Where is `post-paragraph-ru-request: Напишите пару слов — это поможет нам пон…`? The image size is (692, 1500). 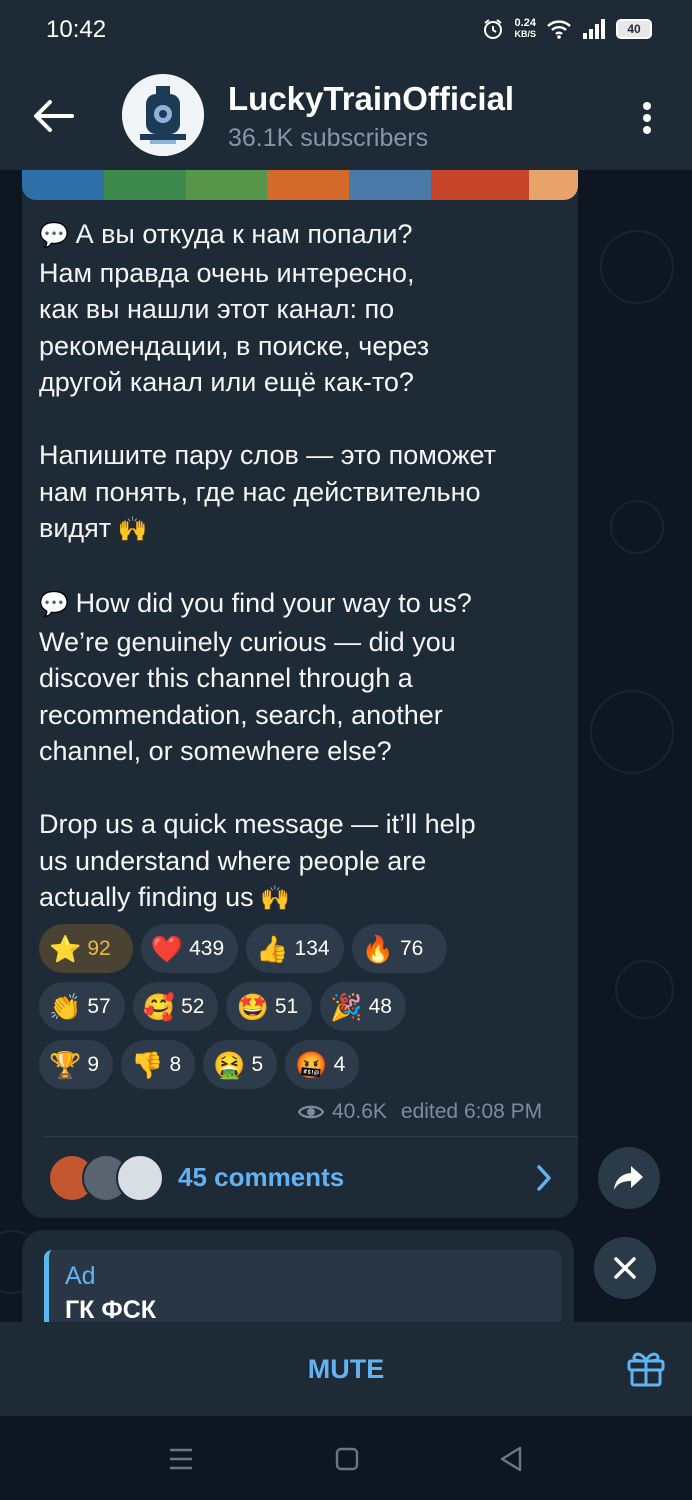 post-paragraph-ru-request: Напишите пару слов — это поможет нам пон… is located at coordinates (268, 491).